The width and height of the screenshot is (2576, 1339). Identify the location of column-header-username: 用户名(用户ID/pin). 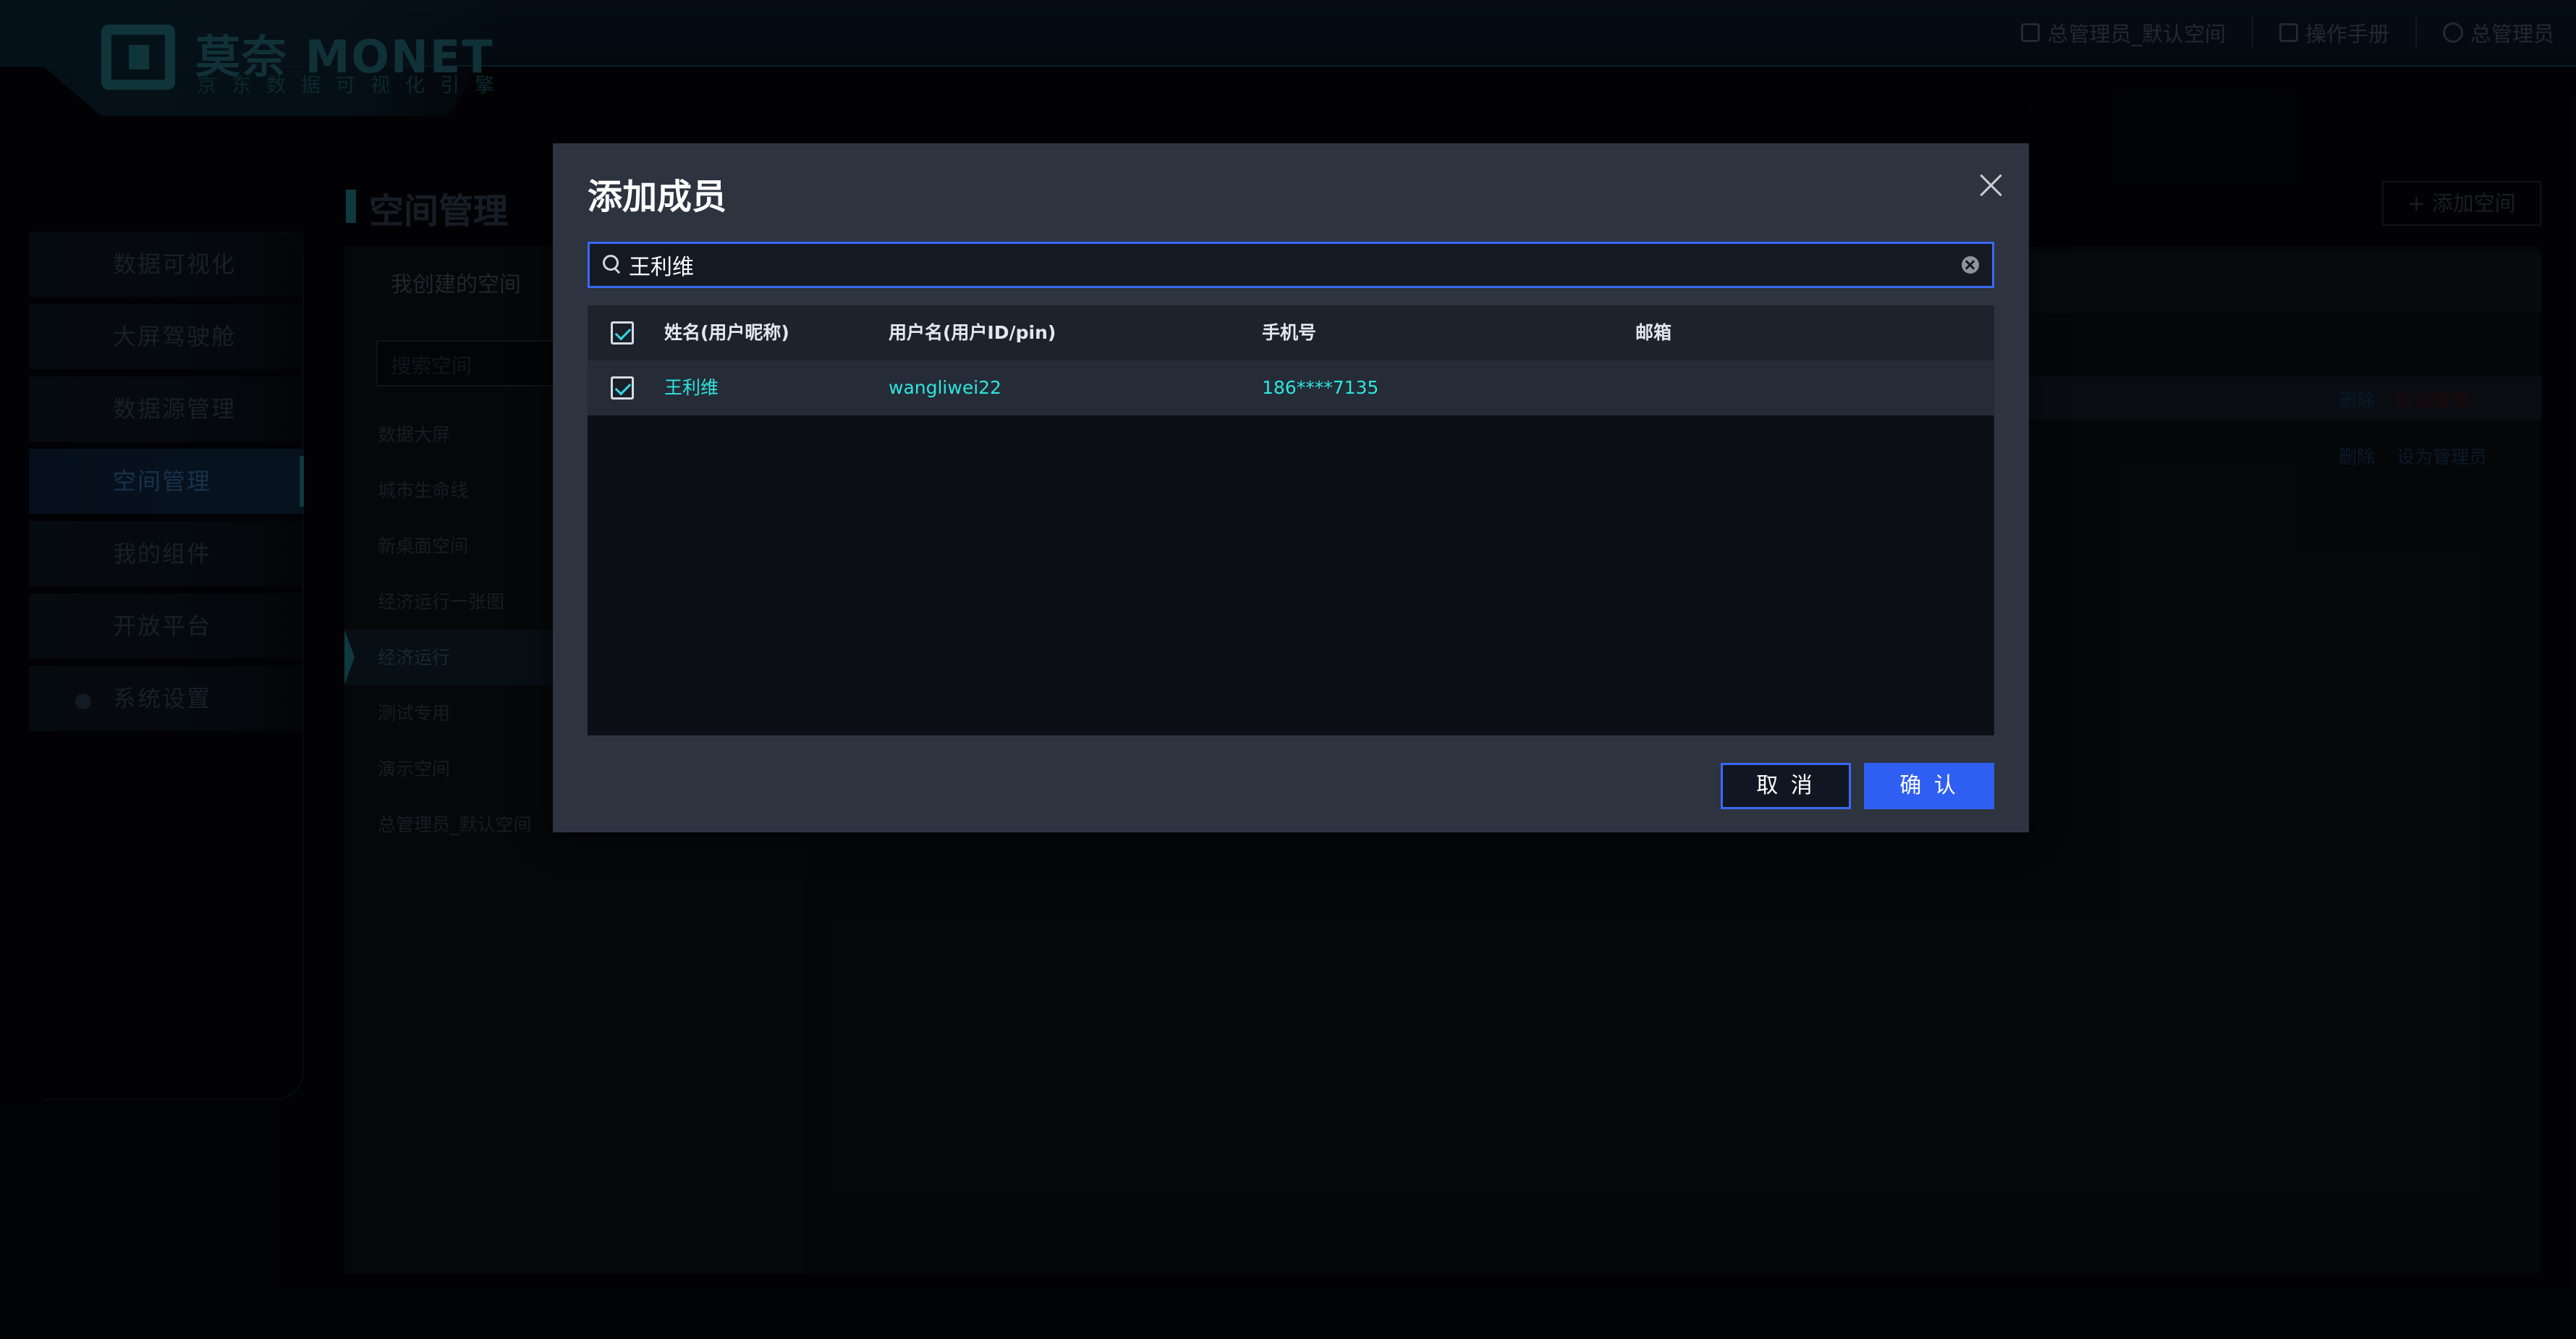
(972, 332).